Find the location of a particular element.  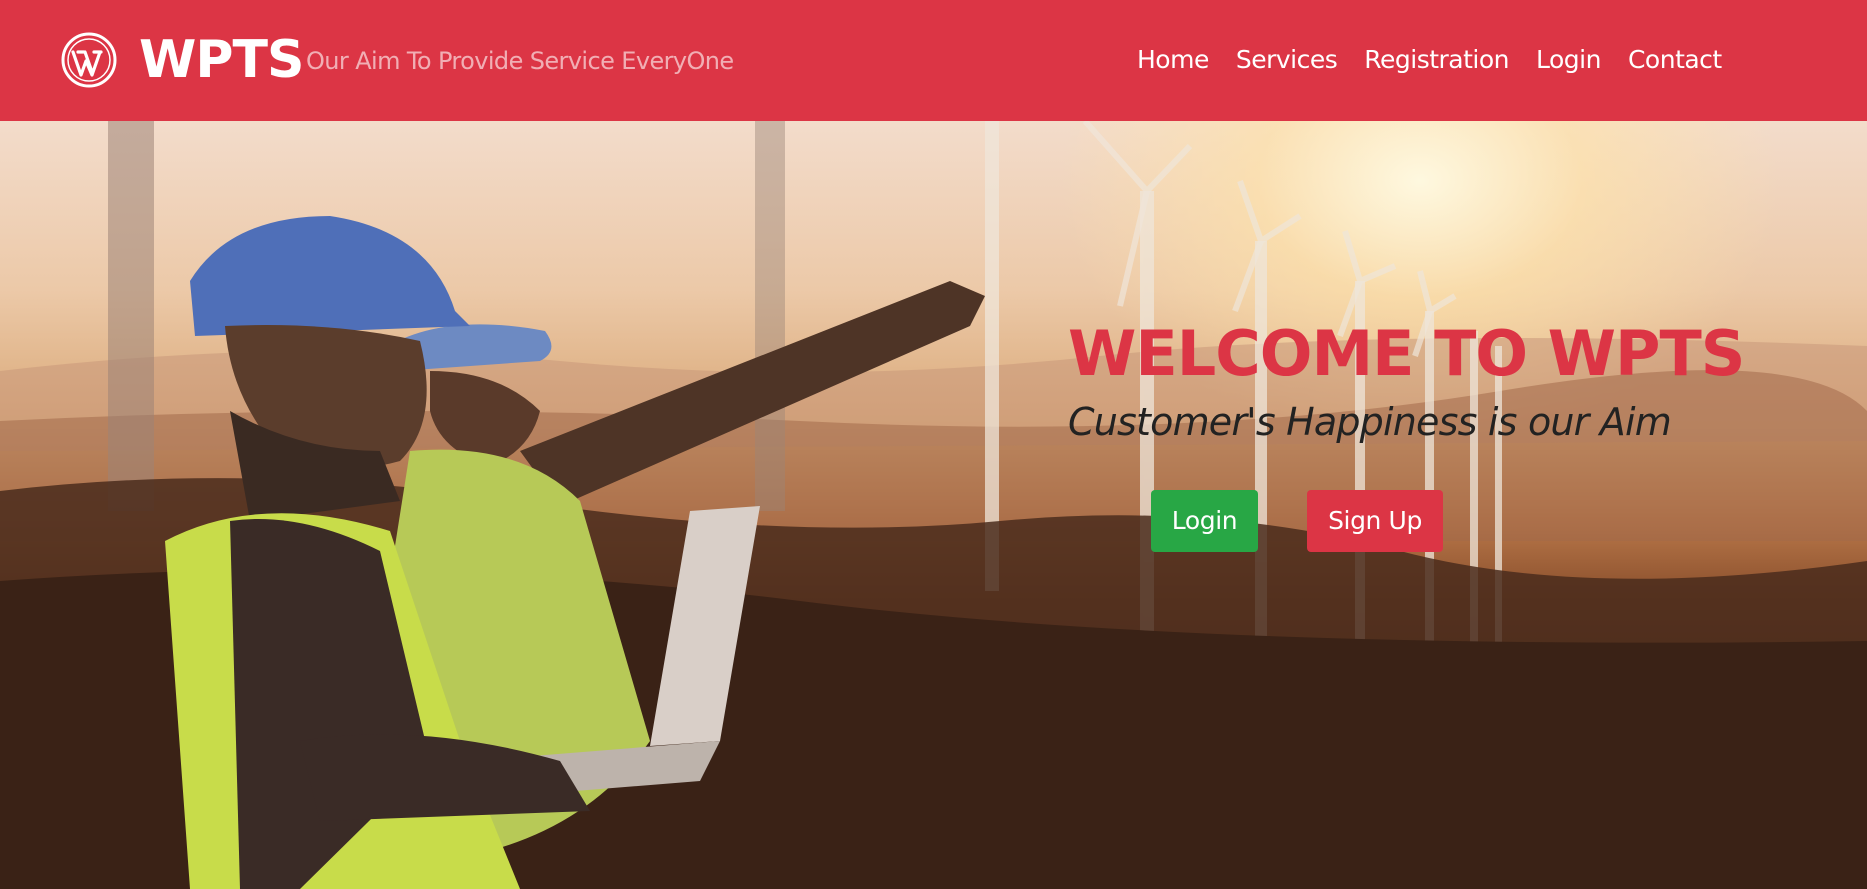

brand-name: WPTS is located at coordinates (221, 60).